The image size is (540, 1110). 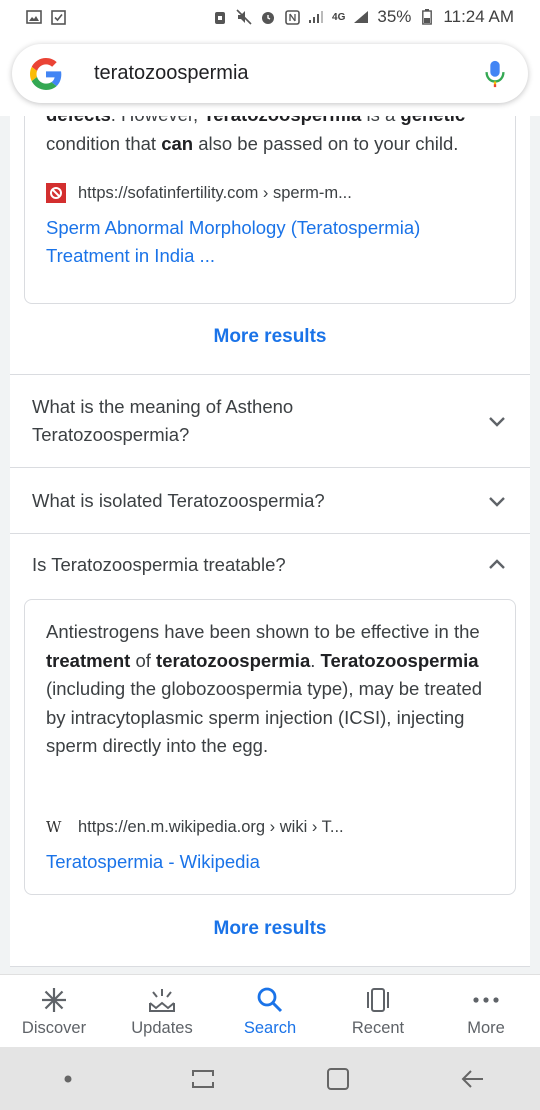 What do you see at coordinates (143, 660) in the screenshot?
I see `snippet-2-part: of` at bounding box center [143, 660].